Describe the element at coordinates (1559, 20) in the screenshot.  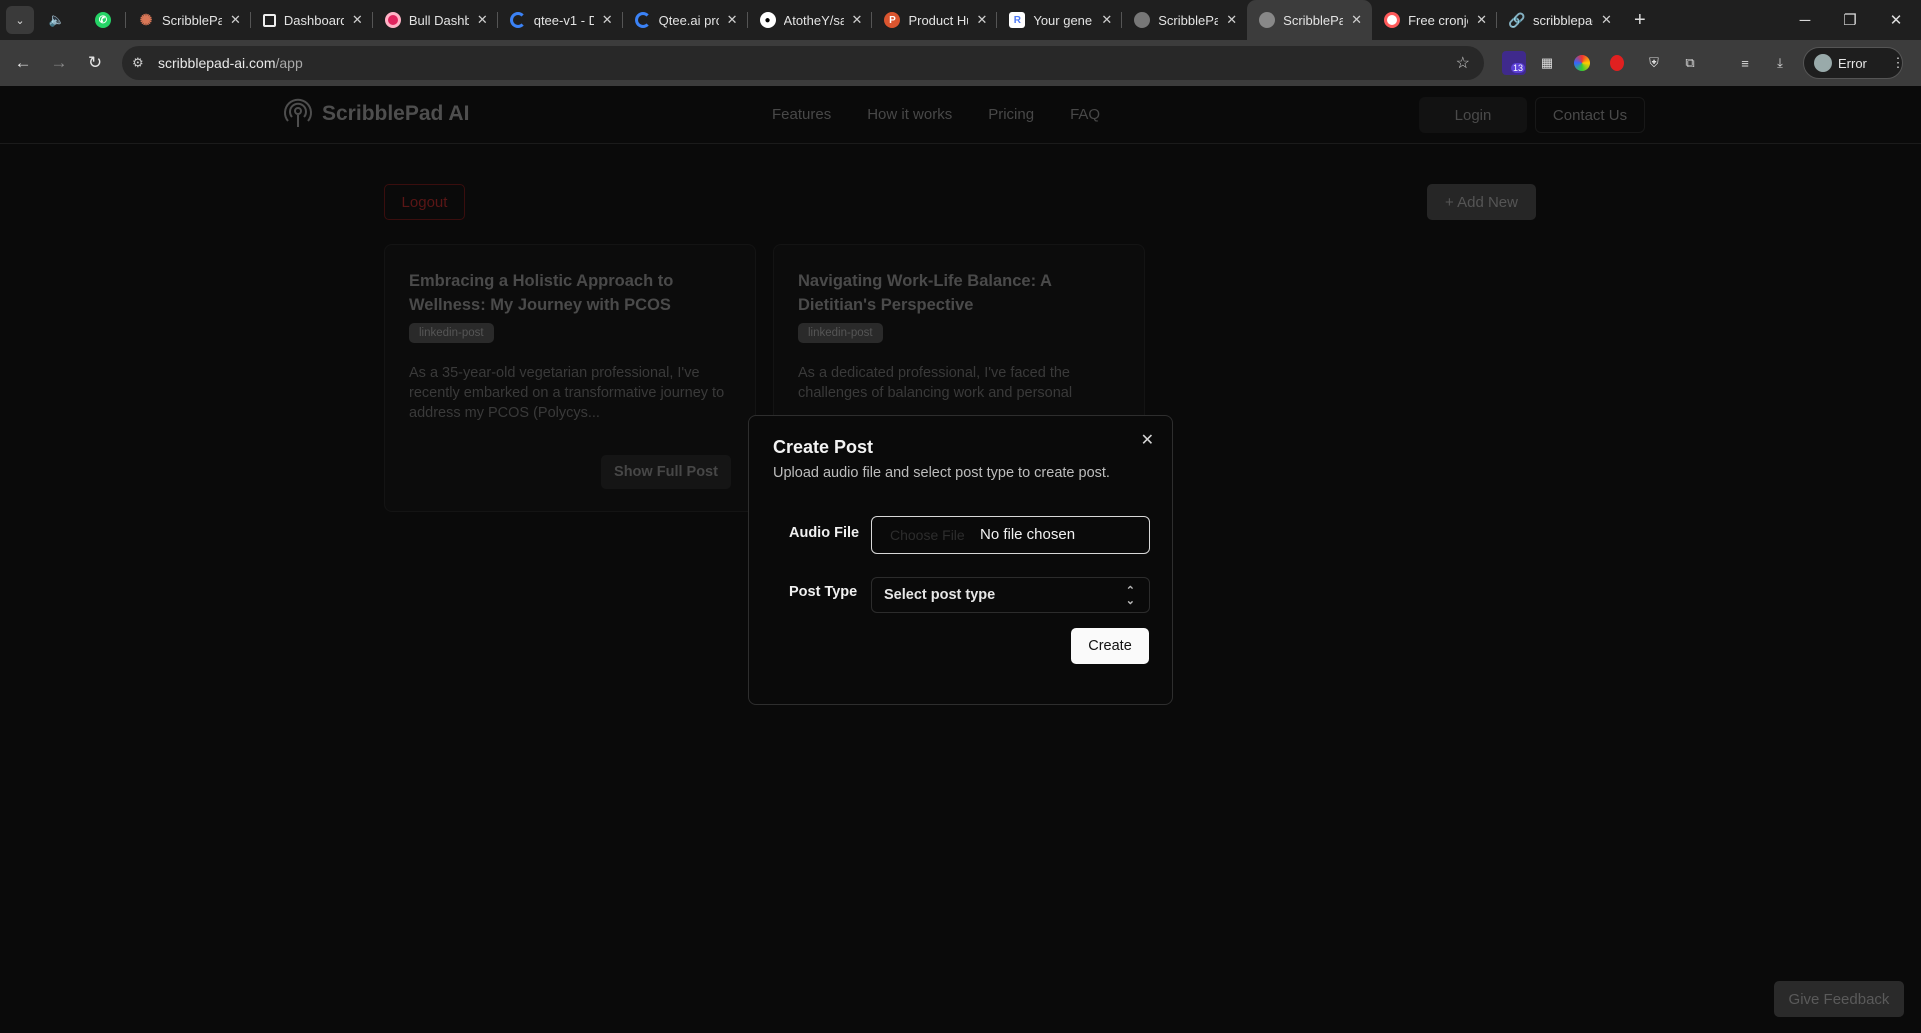
I see `browser-tab: 🔗 scribblepad ✕` at that location.